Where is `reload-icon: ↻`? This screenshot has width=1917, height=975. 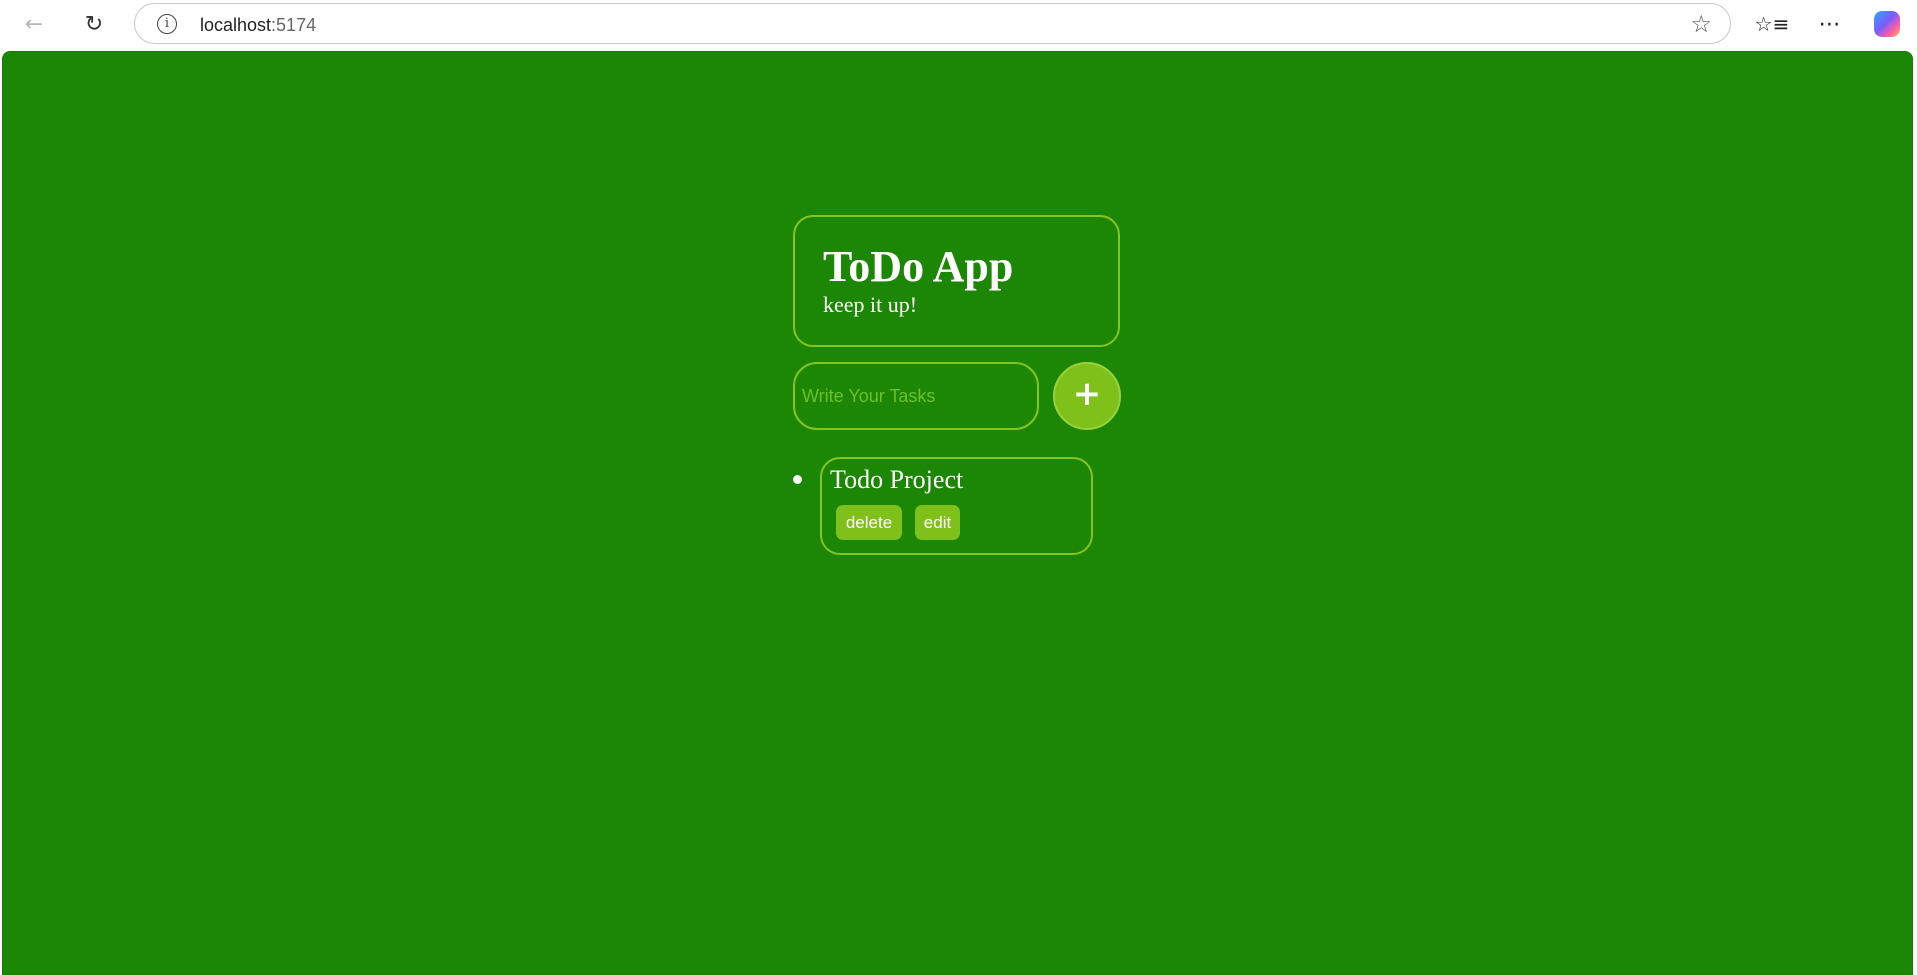
reload-icon: ↻ is located at coordinates (94, 24).